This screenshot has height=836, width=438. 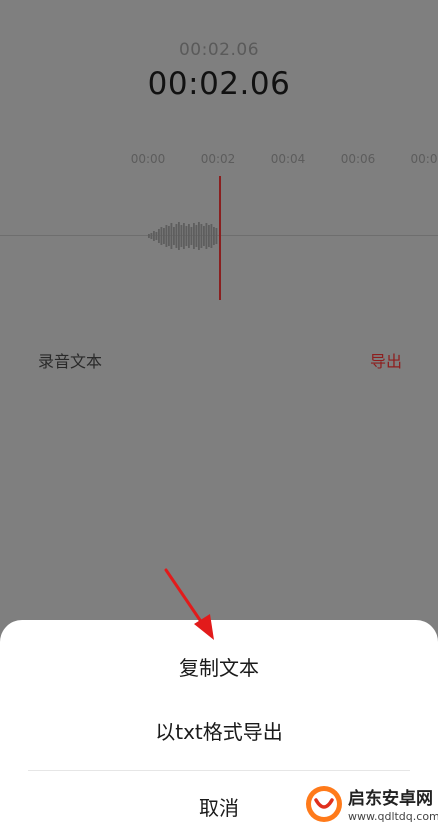 I want to click on site-watermark: 启东安卓网 www.qdltdq.com, so click(x=371, y=805).